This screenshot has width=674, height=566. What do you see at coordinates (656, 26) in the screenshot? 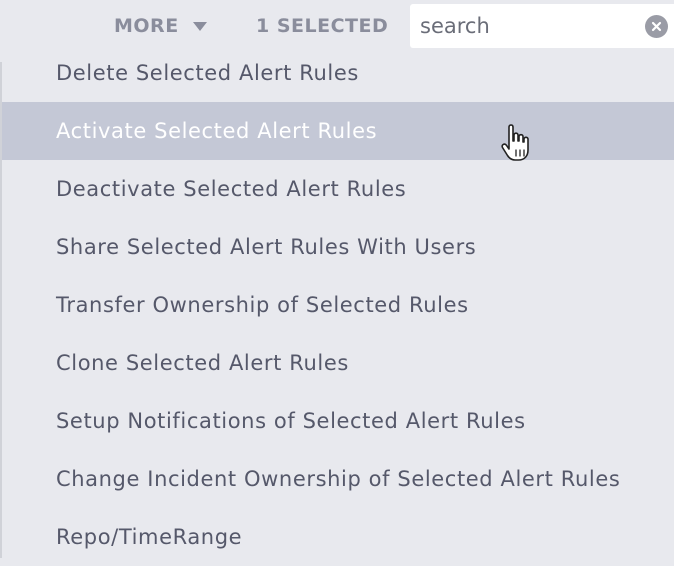
I see `clear-circle-icon` at bounding box center [656, 26].